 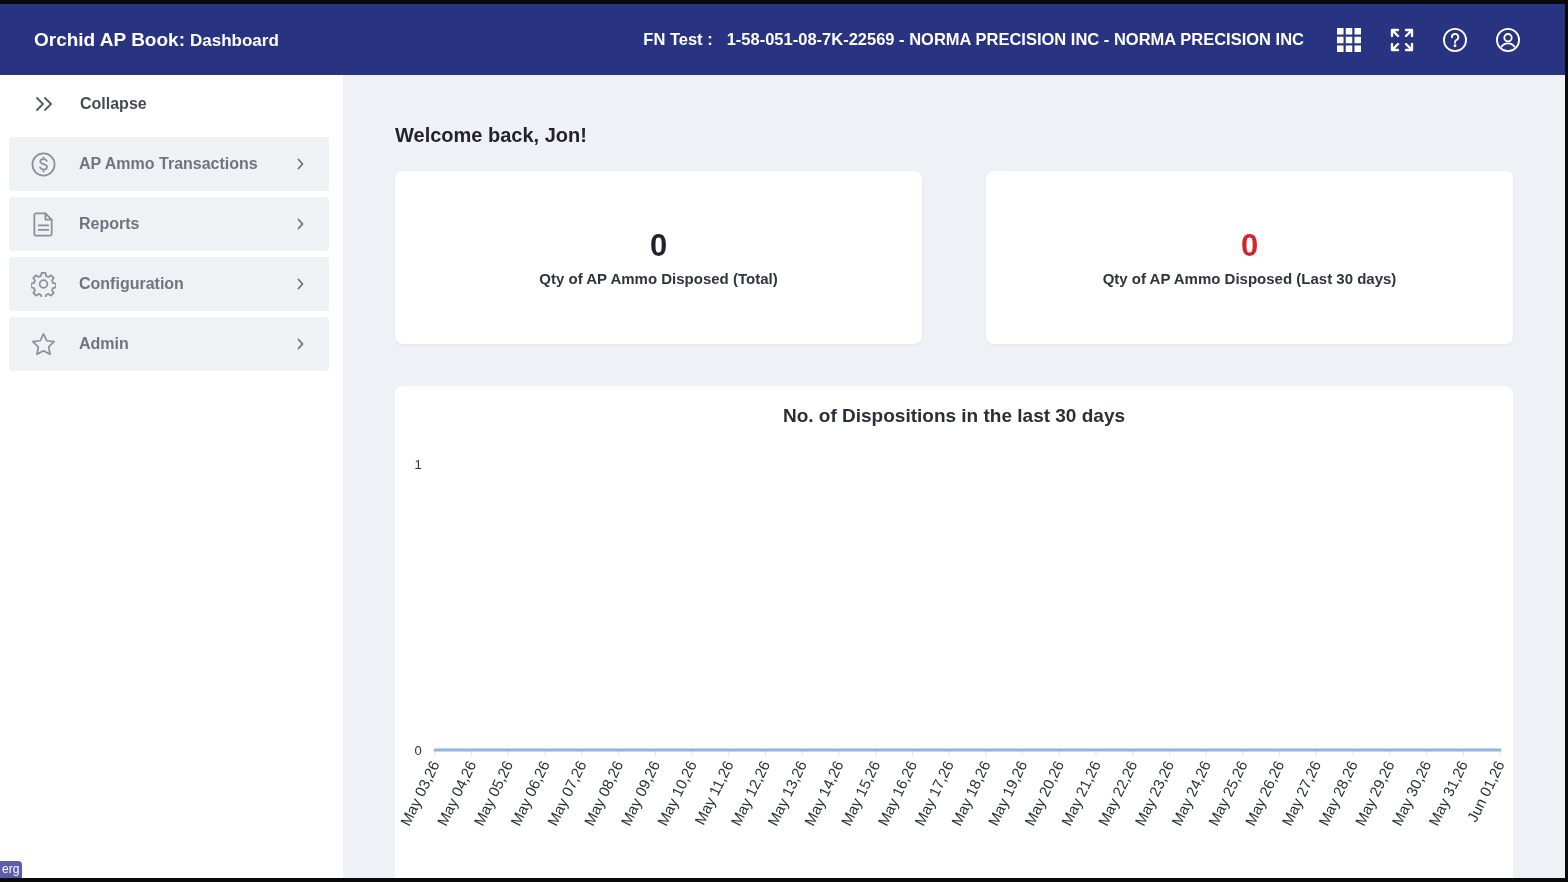 What do you see at coordinates (43, 164) in the screenshot?
I see `dollar-circle-icon` at bounding box center [43, 164].